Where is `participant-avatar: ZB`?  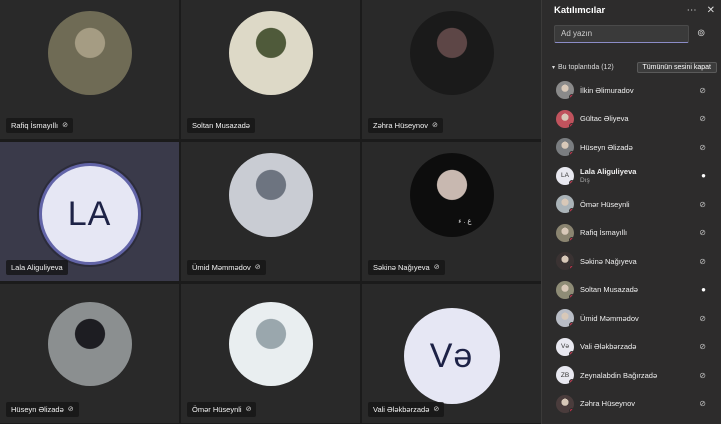 participant-avatar: ZB is located at coordinates (565, 375).